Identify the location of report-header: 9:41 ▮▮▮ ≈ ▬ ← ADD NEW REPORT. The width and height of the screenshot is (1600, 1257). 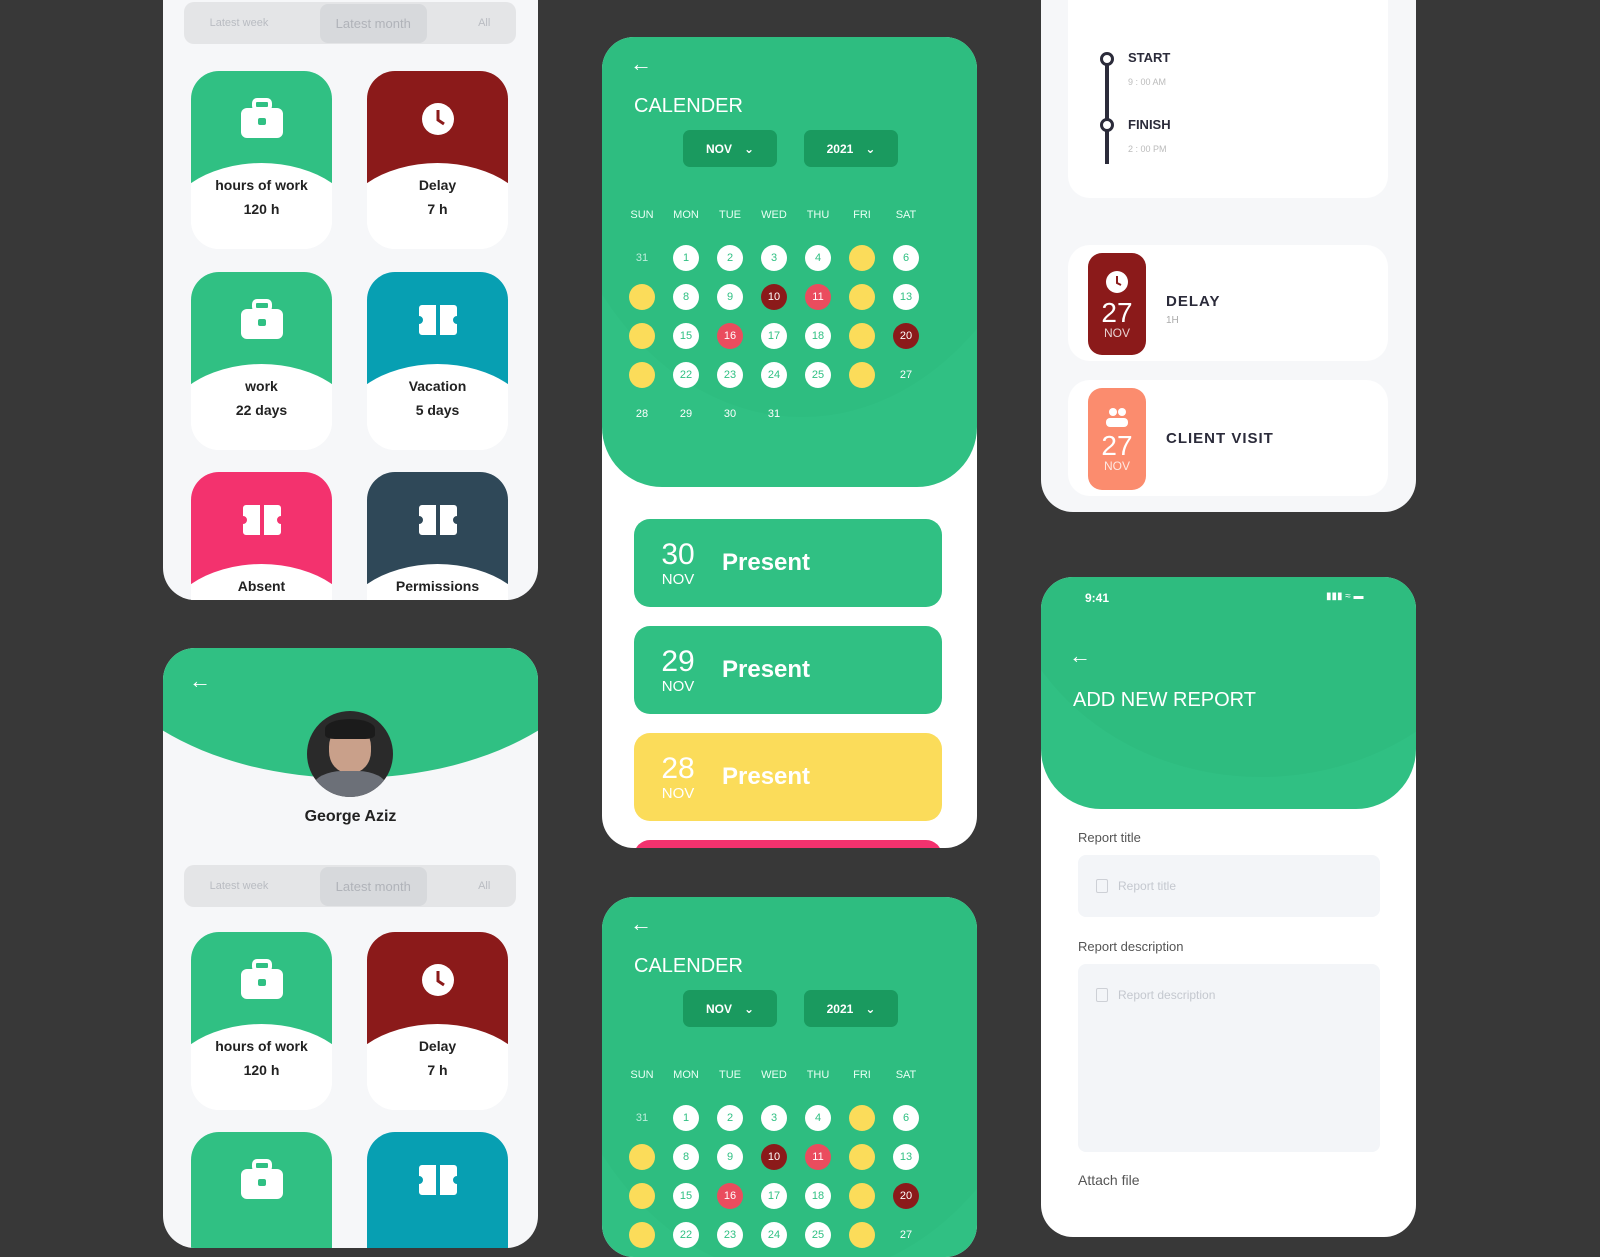
(1228, 693).